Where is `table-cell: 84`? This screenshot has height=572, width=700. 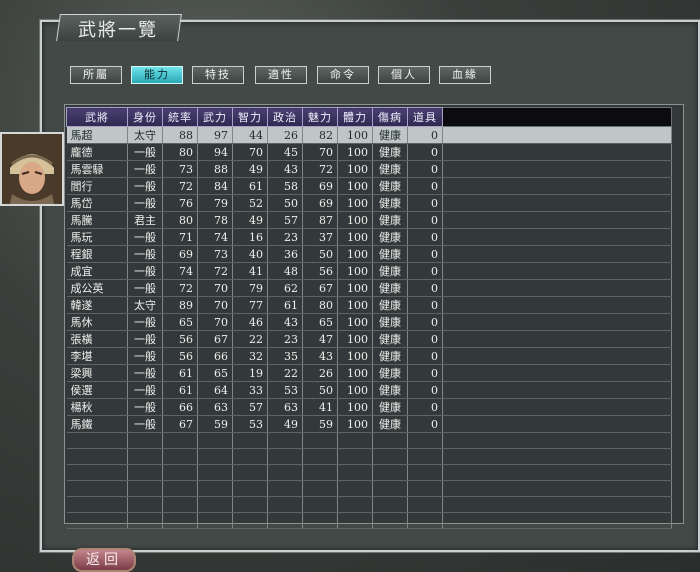
table-cell: 84 is located at coordinates (215, 186).